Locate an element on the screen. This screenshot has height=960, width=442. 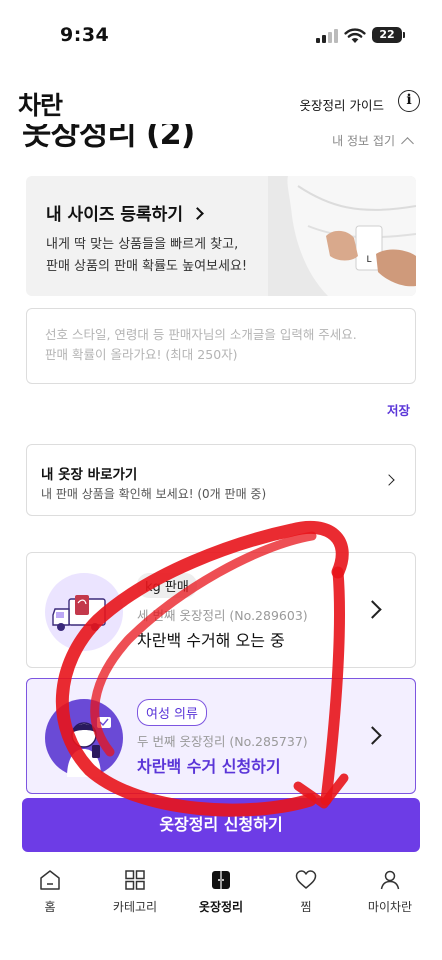
tab-category: 카테고리 is located at coordinates (135, 891).